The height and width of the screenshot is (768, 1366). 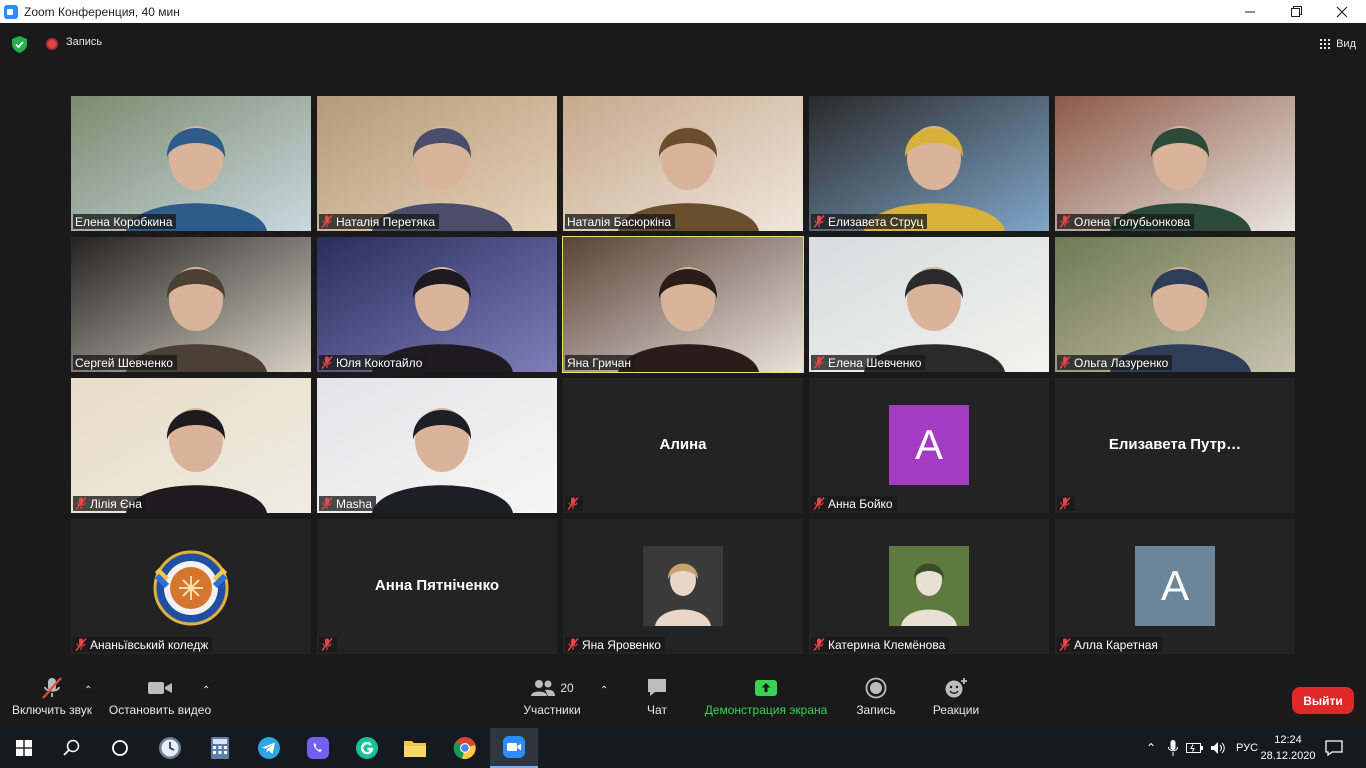 I want to click on participant-tile: Анна Пятніченко, so click(x=437, y=586).